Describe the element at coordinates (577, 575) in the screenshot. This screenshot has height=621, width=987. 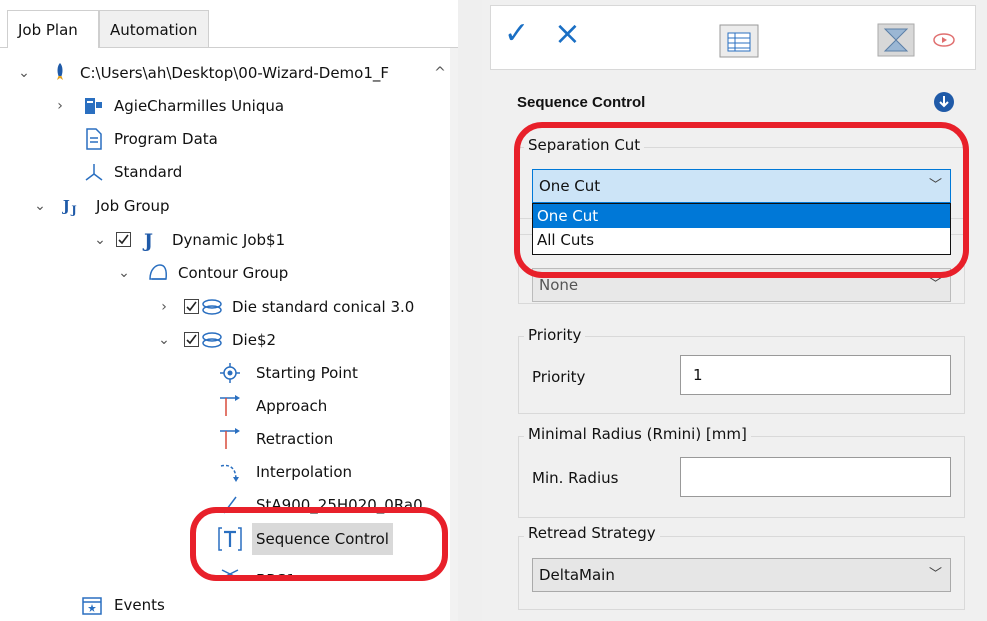
I see `retread-strategy-value: DeltaMain` at that location.